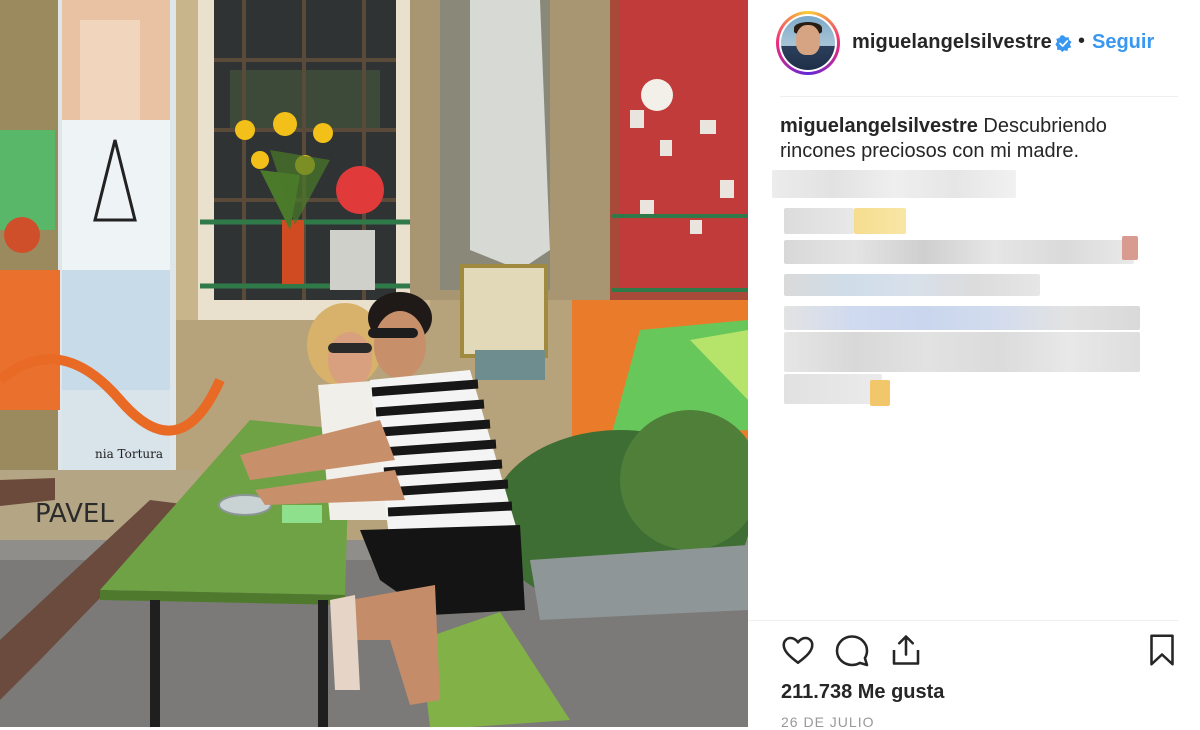 The image size is (1200, 730). What do you see at coordinates (952, 42) in the screenshot?
I see `username-link: miguelangelsilvestre` at bounding box center [952, 42].